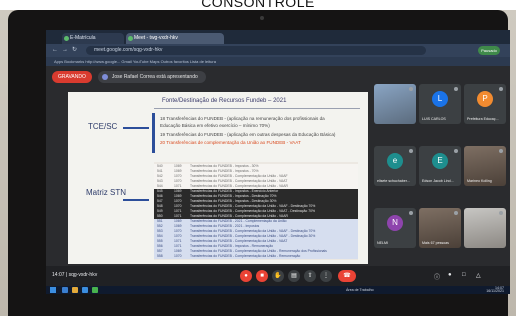 Image resolution: width=516 pixels, height=316 pixels. What do you see at coordinates (278, 290) in the screenshot?
I see `windows-taskbar: Área de Trabalho 14:07 16/11/2021` at bounding box center [278, 290].